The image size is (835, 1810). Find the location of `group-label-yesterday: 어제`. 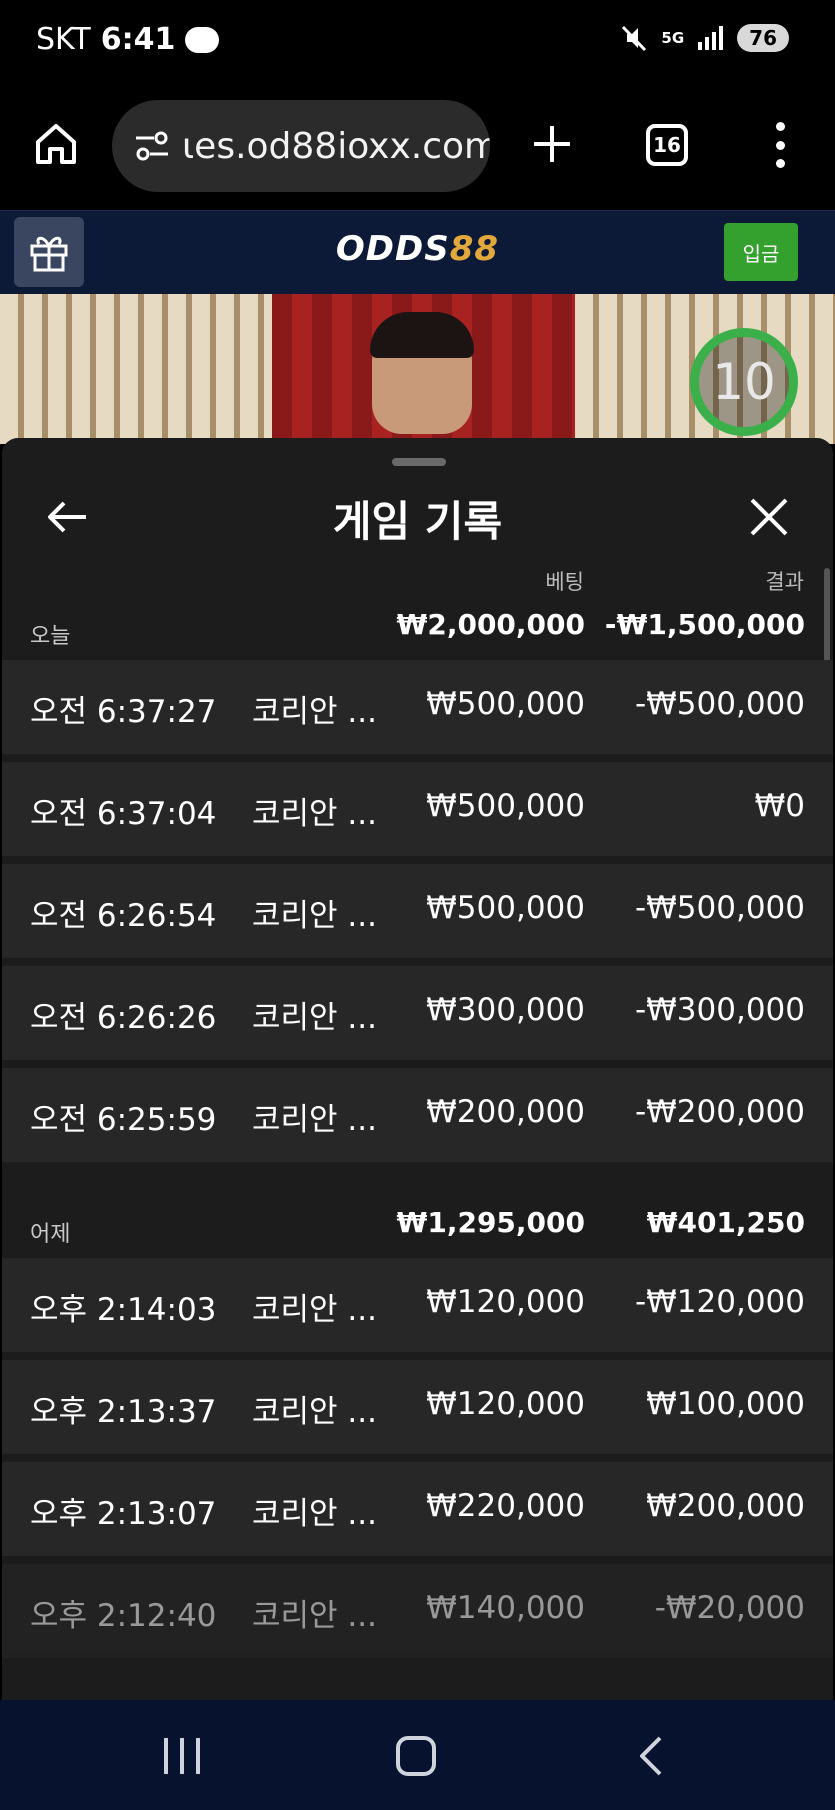

group-label-yesterday: 어제 is located at coordinates (50, 1234).